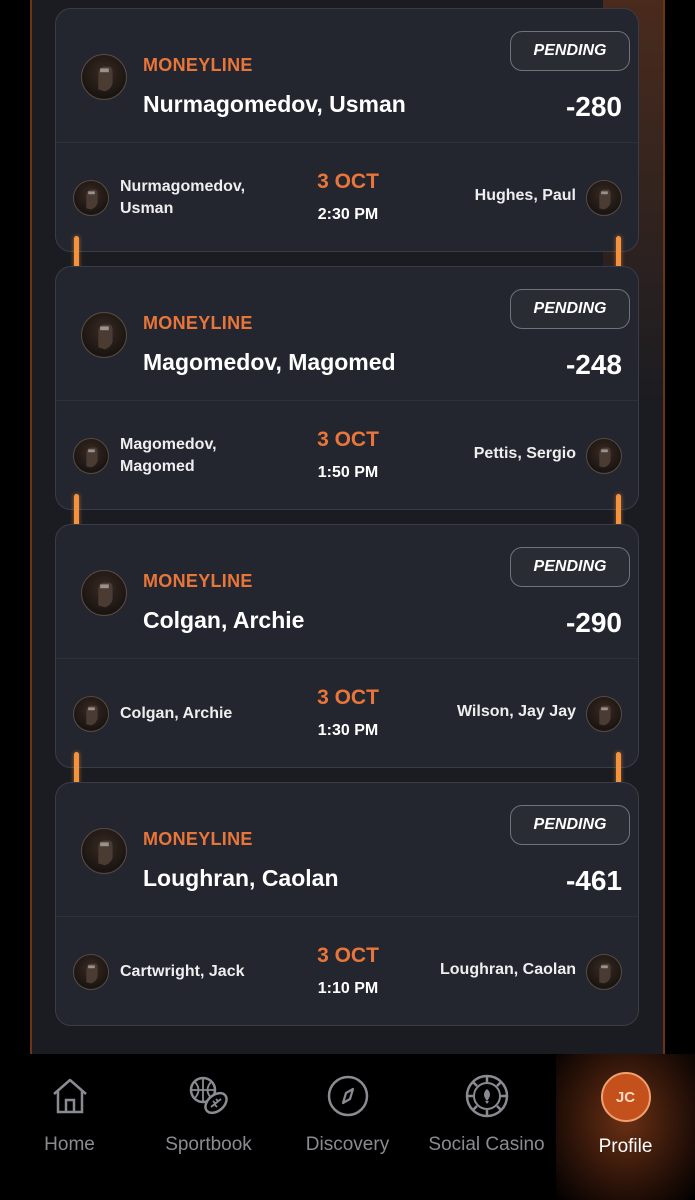 The width and height of the screenshot is (695, 1200). I want to click on nav-item-home: Home, so click(69, 1127).